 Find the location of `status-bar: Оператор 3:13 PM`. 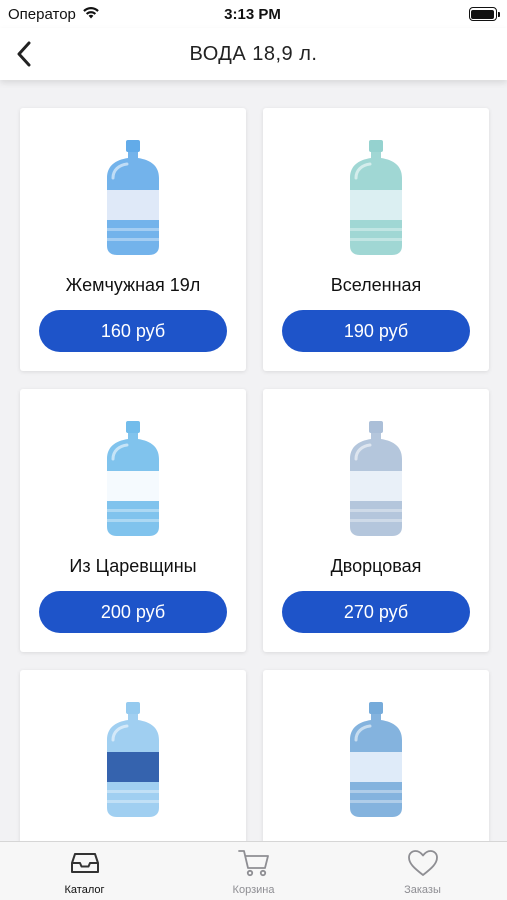

status-bar: Оператор 3:13 PM is located at coordinates (253, 14).